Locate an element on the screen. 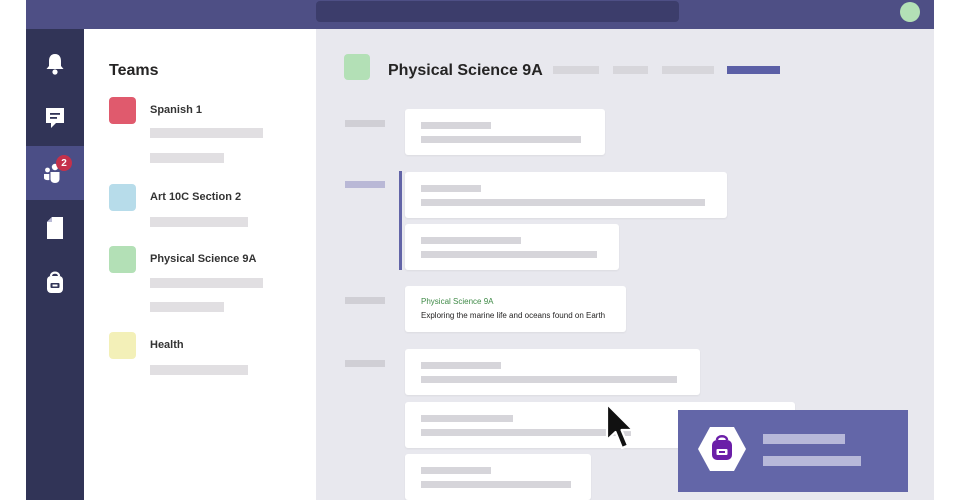 This screenshot has width=960, height=500. assignment-notification is located at coordinates (793, 451).